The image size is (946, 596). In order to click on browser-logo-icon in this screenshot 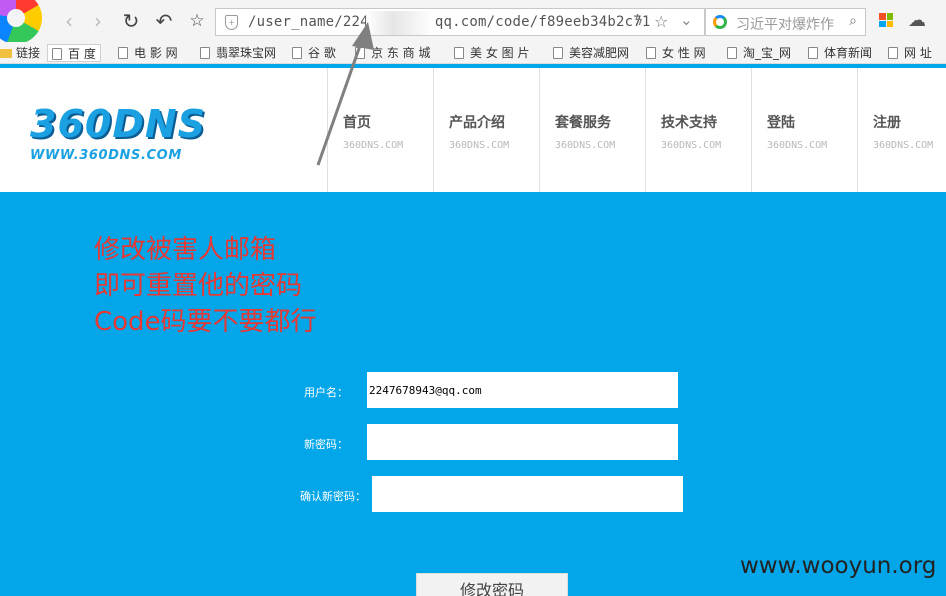, I will do `click(21, 22)`.